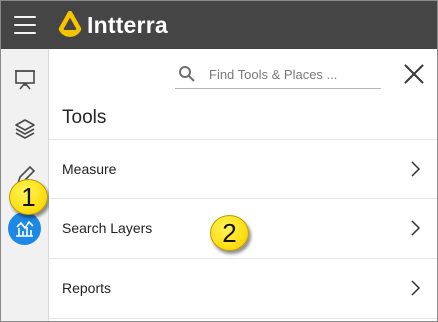 This screenshot has height=322, width=438. What do you see at coordinates (70, 24) in the screenshot?
I see `intterra-logo` at bounding box center [70, 24].